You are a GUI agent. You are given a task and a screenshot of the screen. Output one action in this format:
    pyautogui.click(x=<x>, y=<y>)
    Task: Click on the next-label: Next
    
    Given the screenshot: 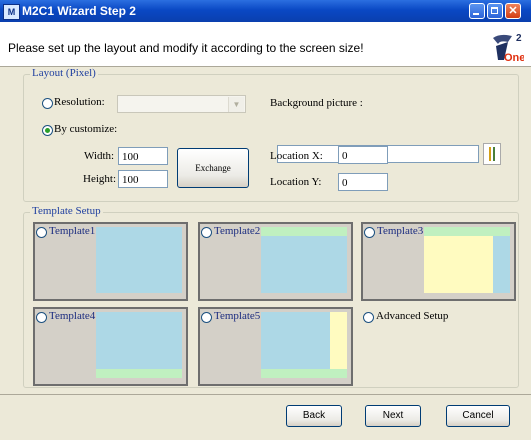 What is the action you would take?
    pyautogui.click(x=393, y=415)
    